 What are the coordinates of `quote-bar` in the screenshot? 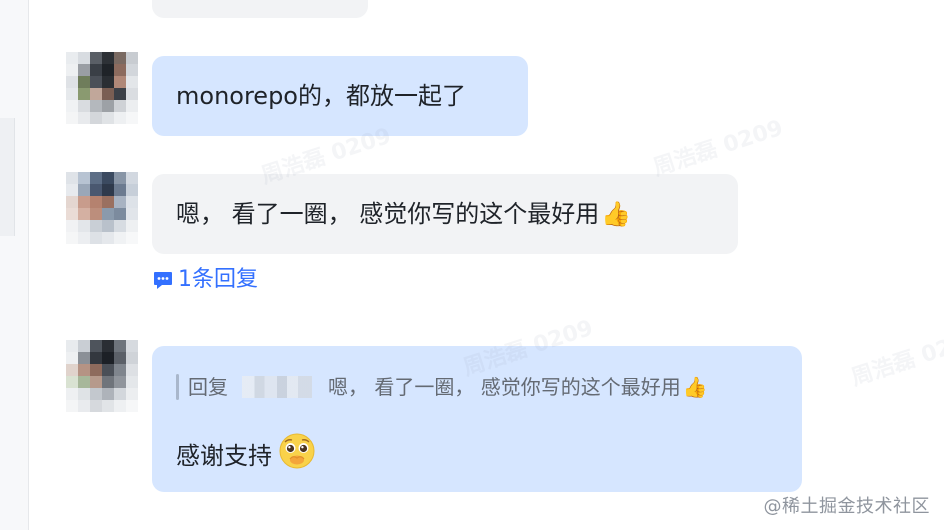 It's located at (177, 387).